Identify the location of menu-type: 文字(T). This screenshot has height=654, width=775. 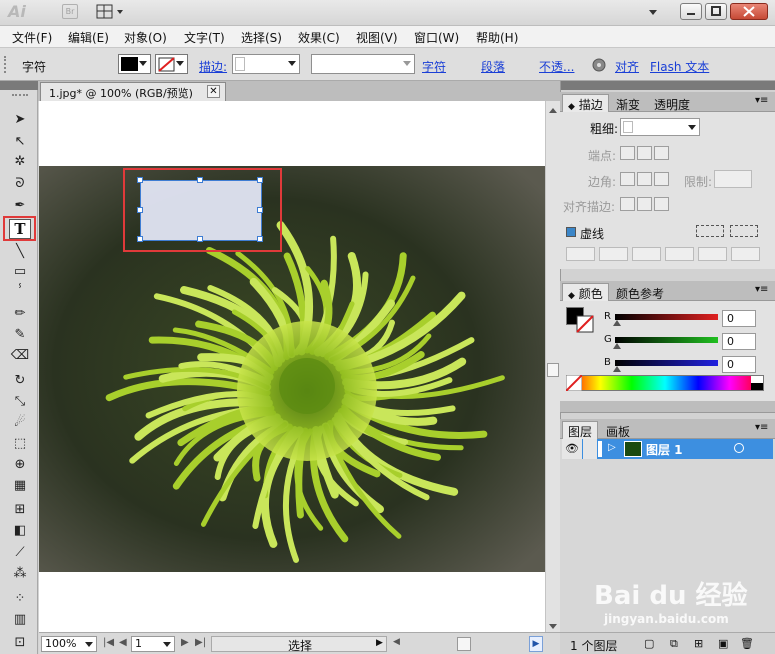
(204, 37).